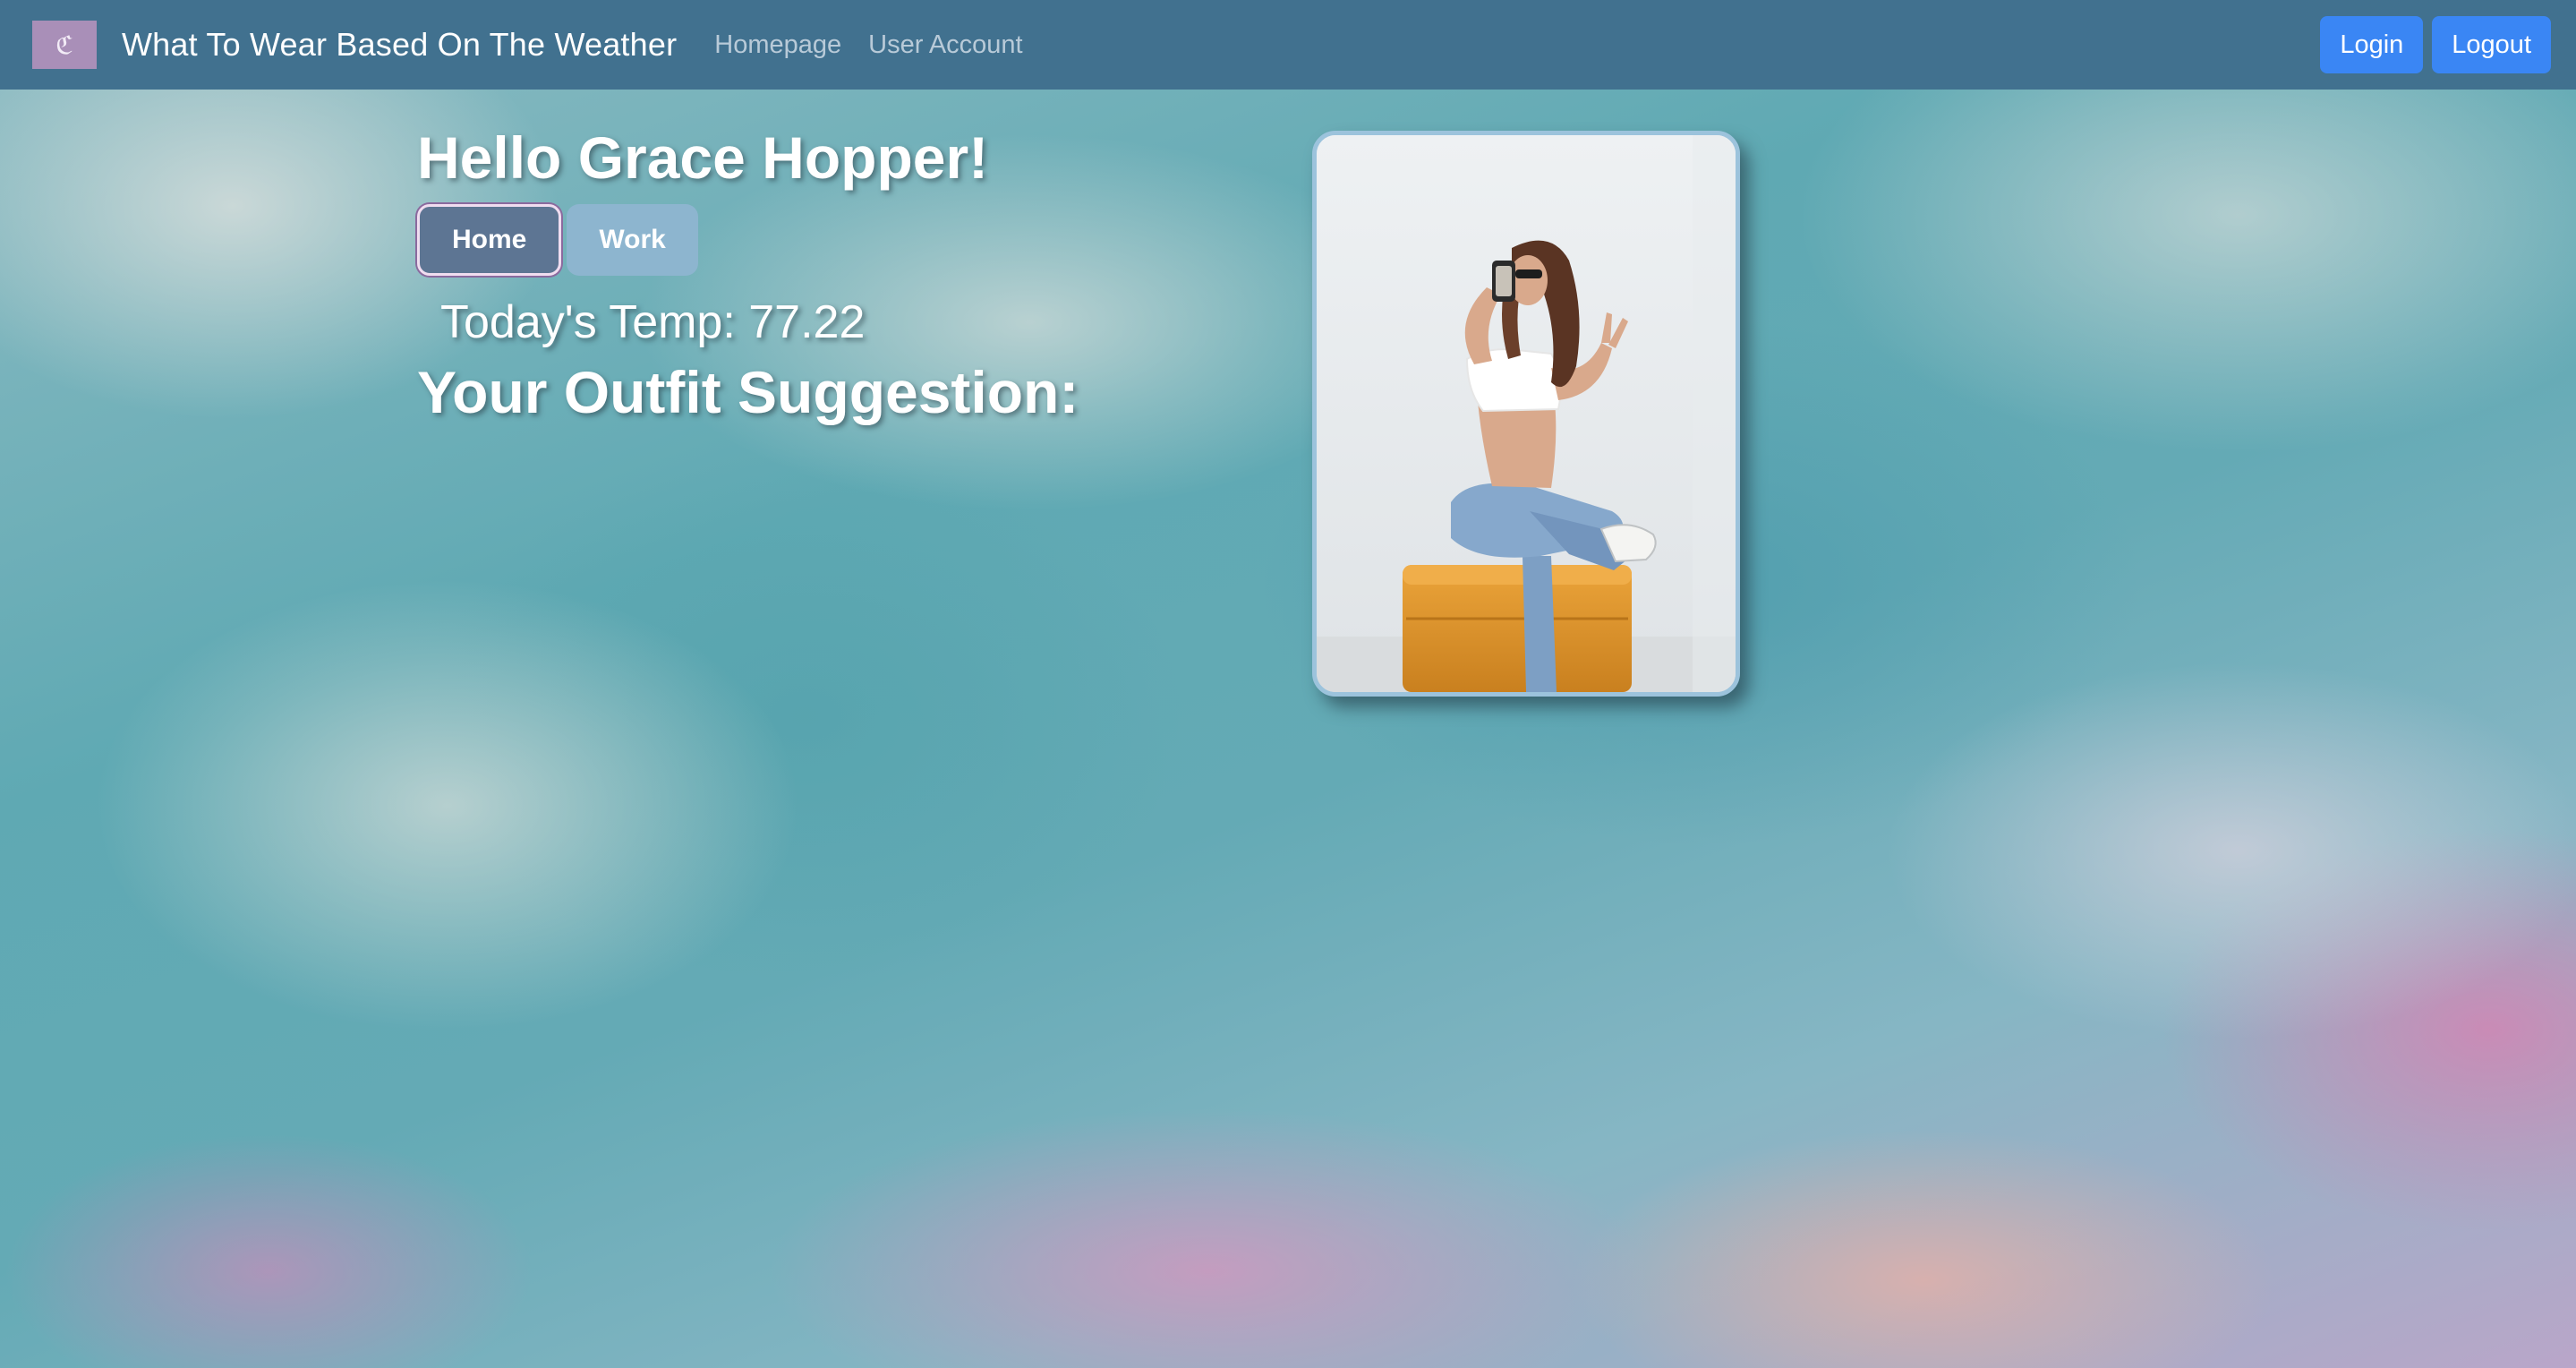 The width and height of the screenshot is (2576, 1368). Describe the element at coordinates (399, 45) in the screenshot. I see `app-title: What To Wear Based On The Weather` at that location.